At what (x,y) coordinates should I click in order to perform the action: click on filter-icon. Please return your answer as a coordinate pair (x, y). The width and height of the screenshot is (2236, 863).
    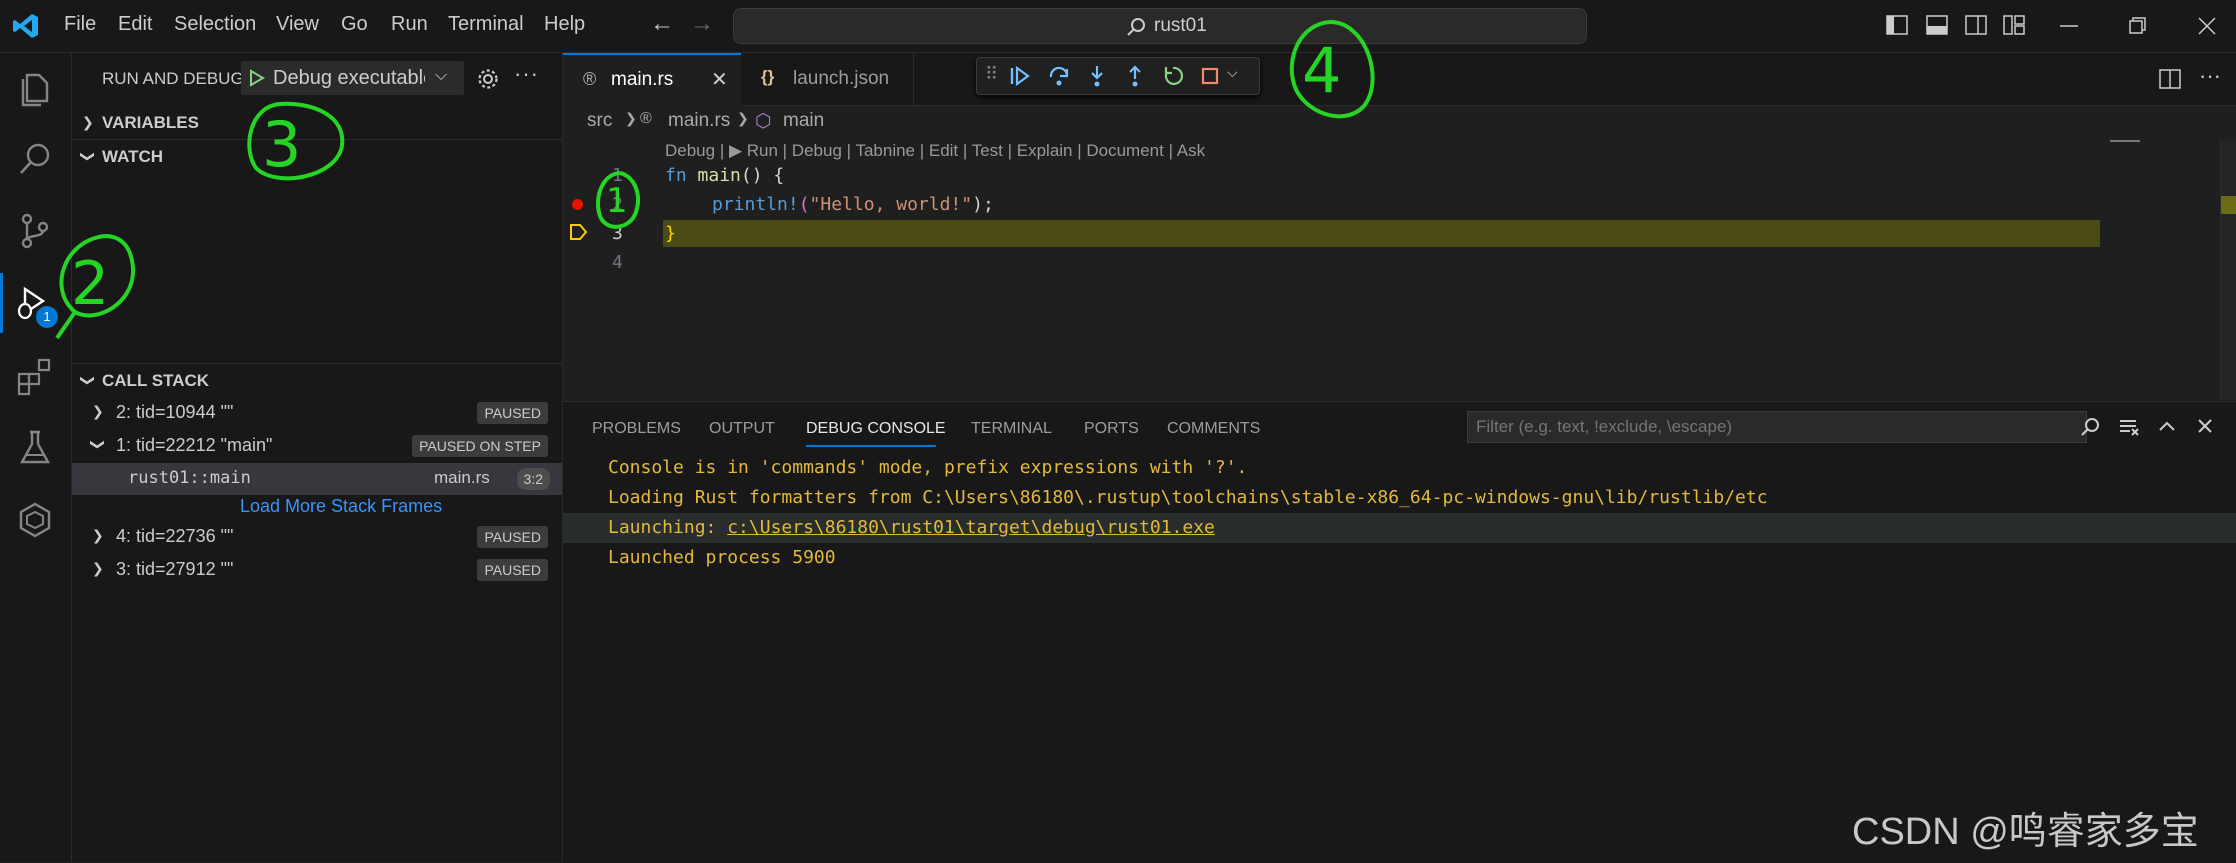
    Looking at the image, I should click on (2090, 427).